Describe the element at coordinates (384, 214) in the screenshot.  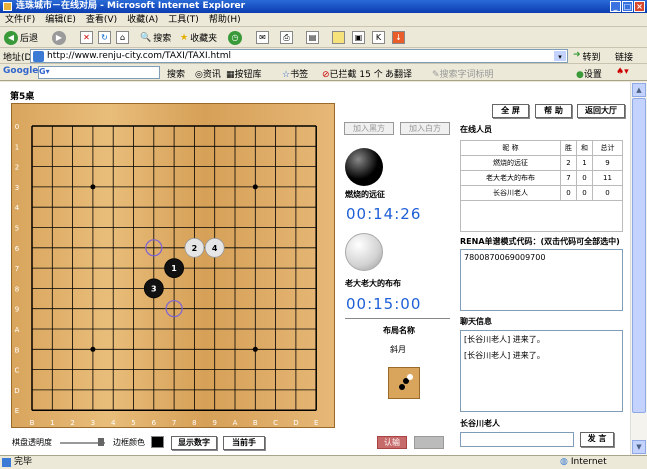
I see `black-timer: 00:14:26` at that location.